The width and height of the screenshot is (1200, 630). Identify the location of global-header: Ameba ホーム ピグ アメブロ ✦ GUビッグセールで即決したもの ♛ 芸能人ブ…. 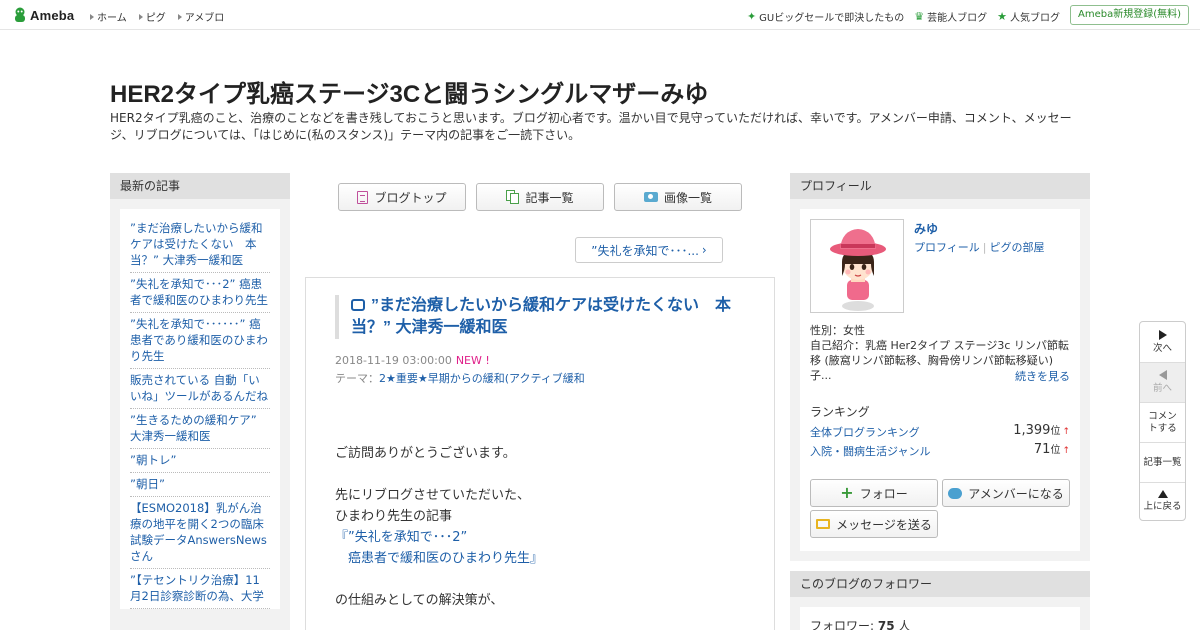
(600, 15).